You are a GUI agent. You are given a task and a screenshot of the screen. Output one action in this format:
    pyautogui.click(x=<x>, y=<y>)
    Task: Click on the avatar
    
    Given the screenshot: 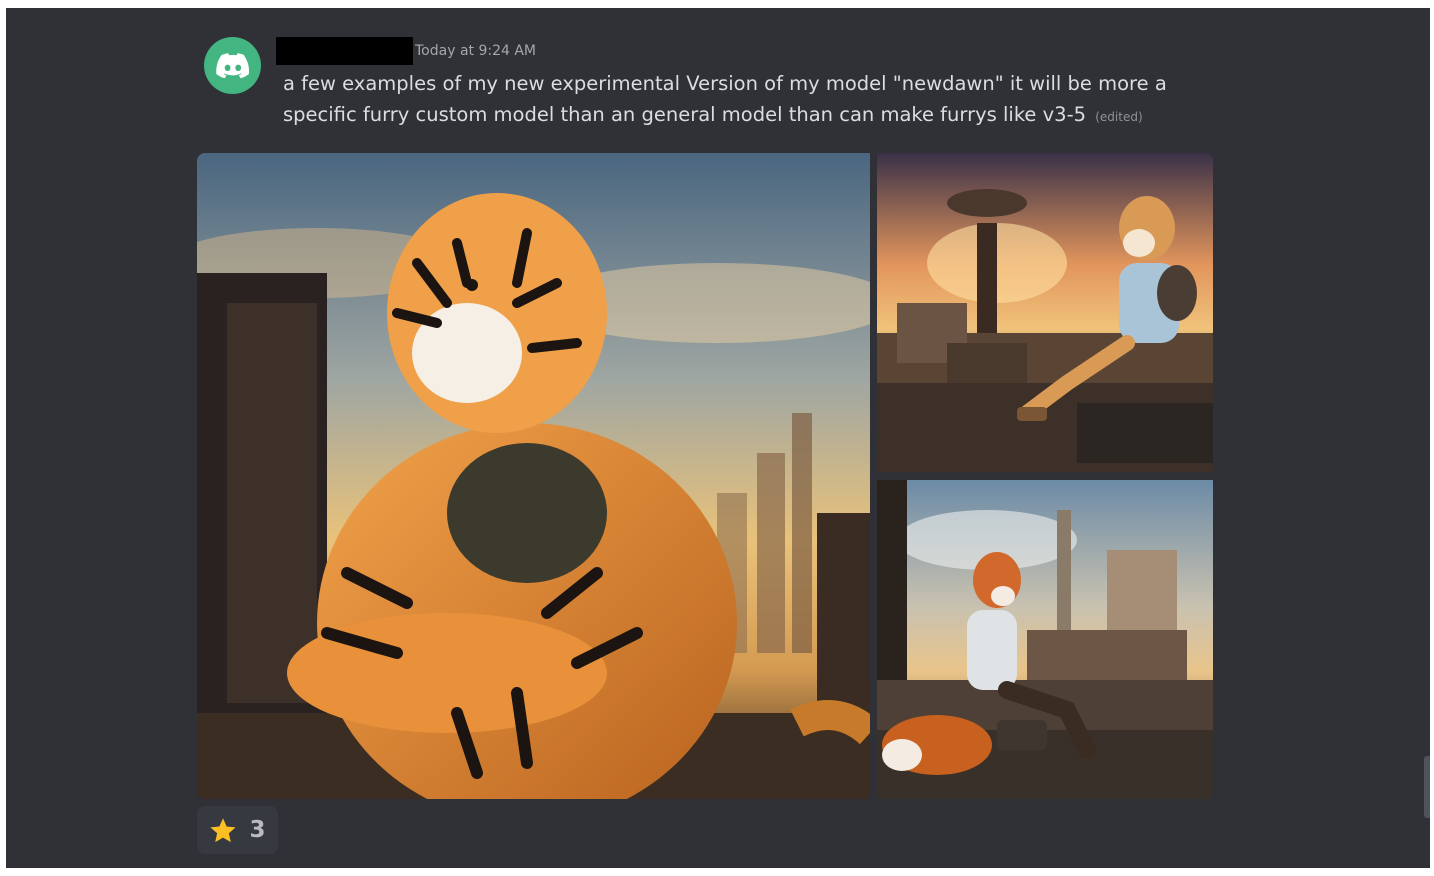 What is the action you would take?
    pyautogui.click(x=232, y=65)
    